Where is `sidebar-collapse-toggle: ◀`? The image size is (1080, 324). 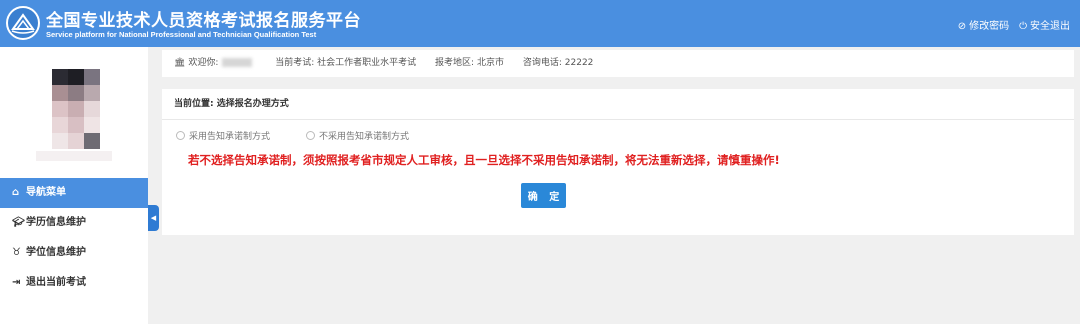 sidebar-collapse-toggle: ◀ is located at coordinates (153, 218).